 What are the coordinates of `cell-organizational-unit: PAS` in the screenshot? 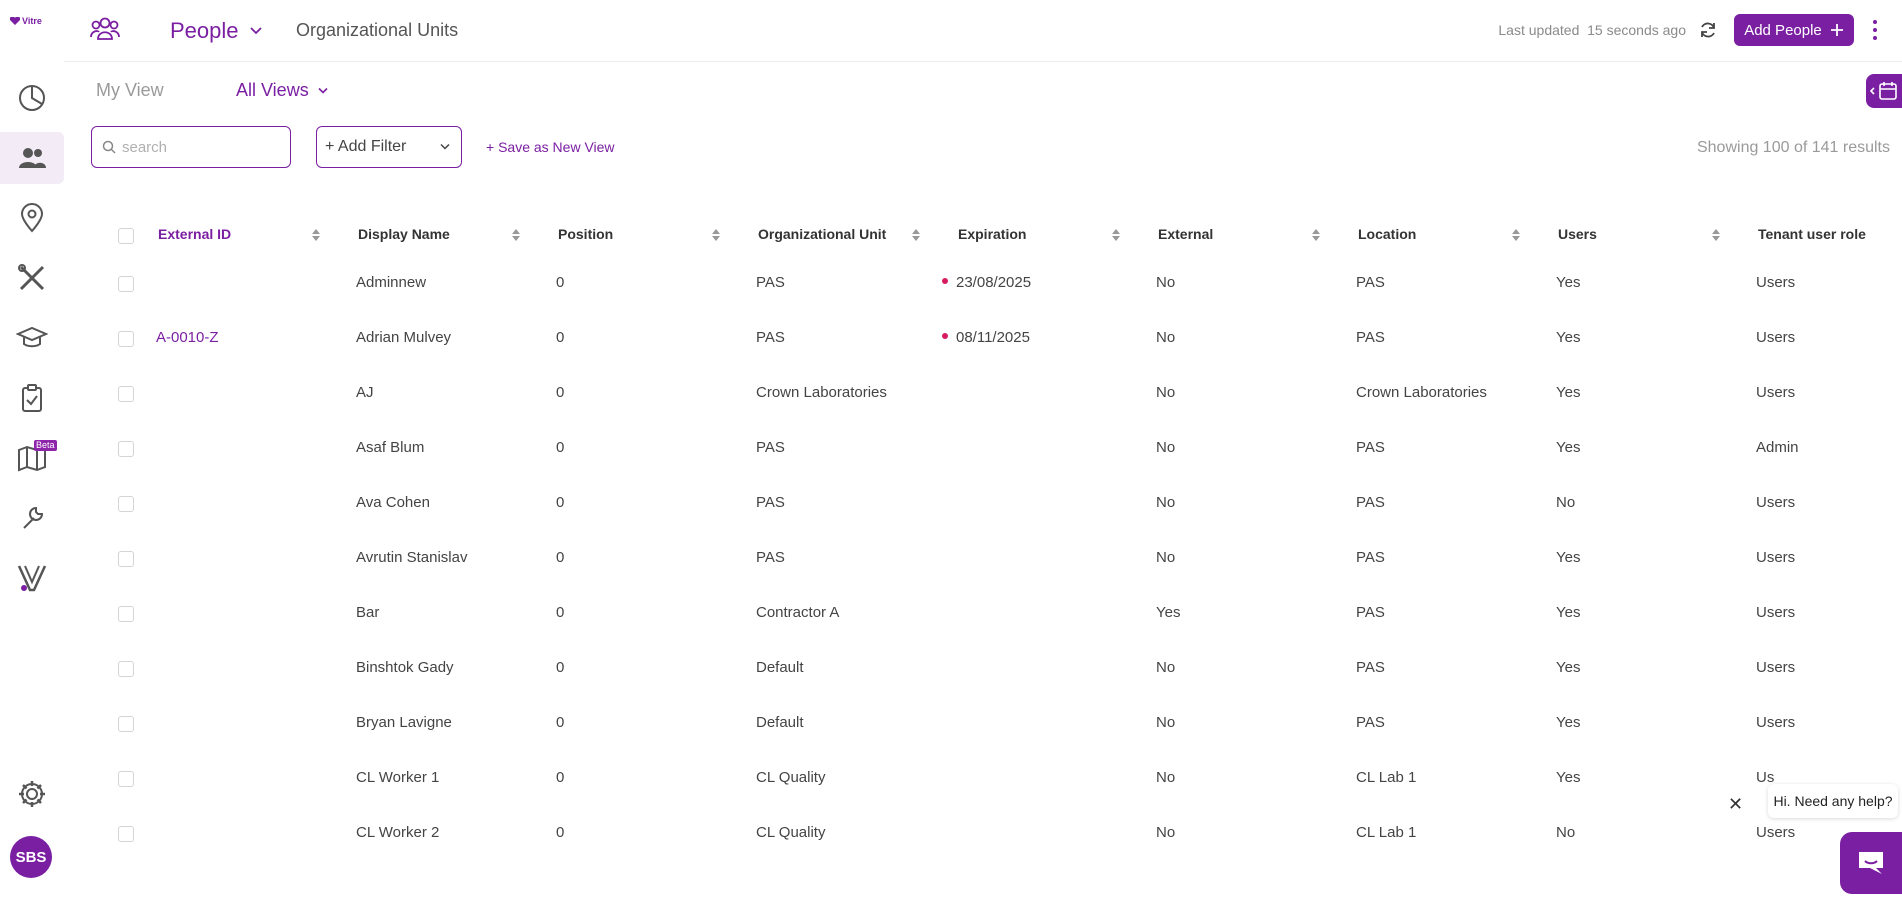 It's located at (770, 557).